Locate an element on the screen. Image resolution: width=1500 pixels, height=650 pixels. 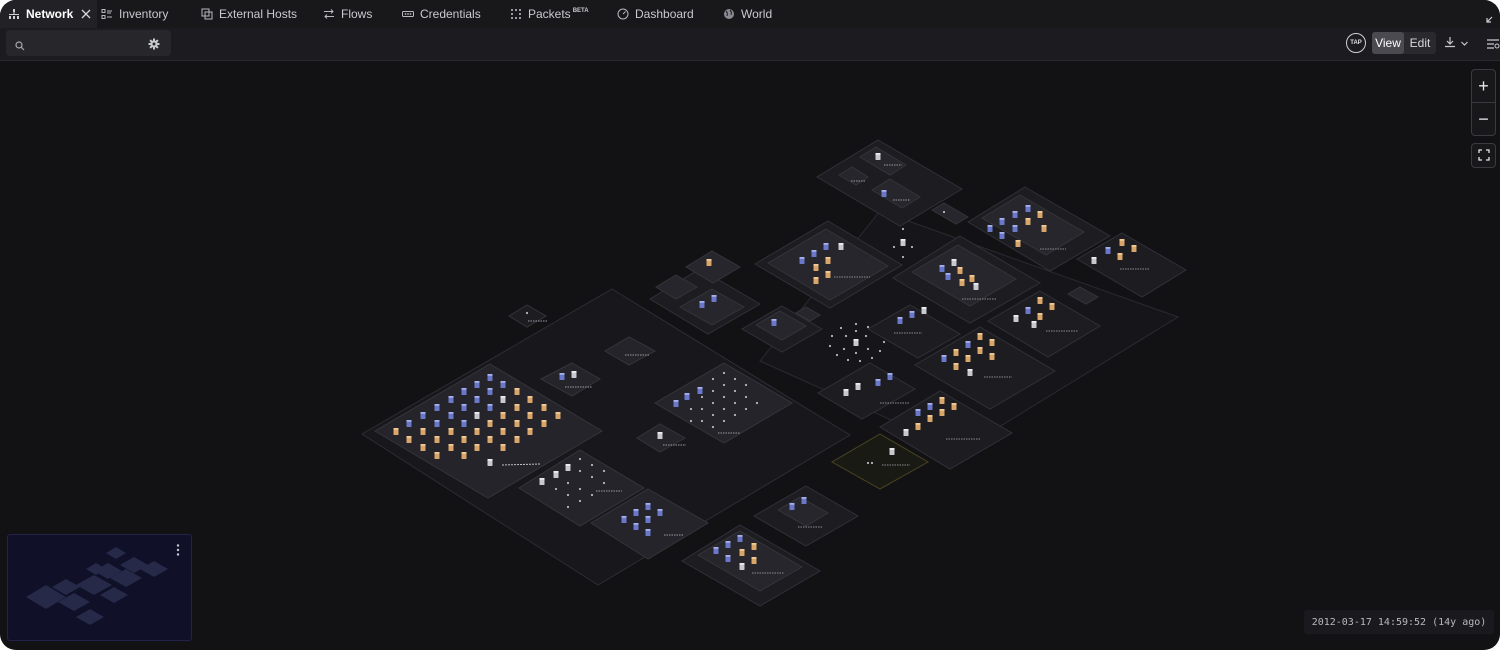
tab-credentials: Credentials is located at coordinates (441, 14).